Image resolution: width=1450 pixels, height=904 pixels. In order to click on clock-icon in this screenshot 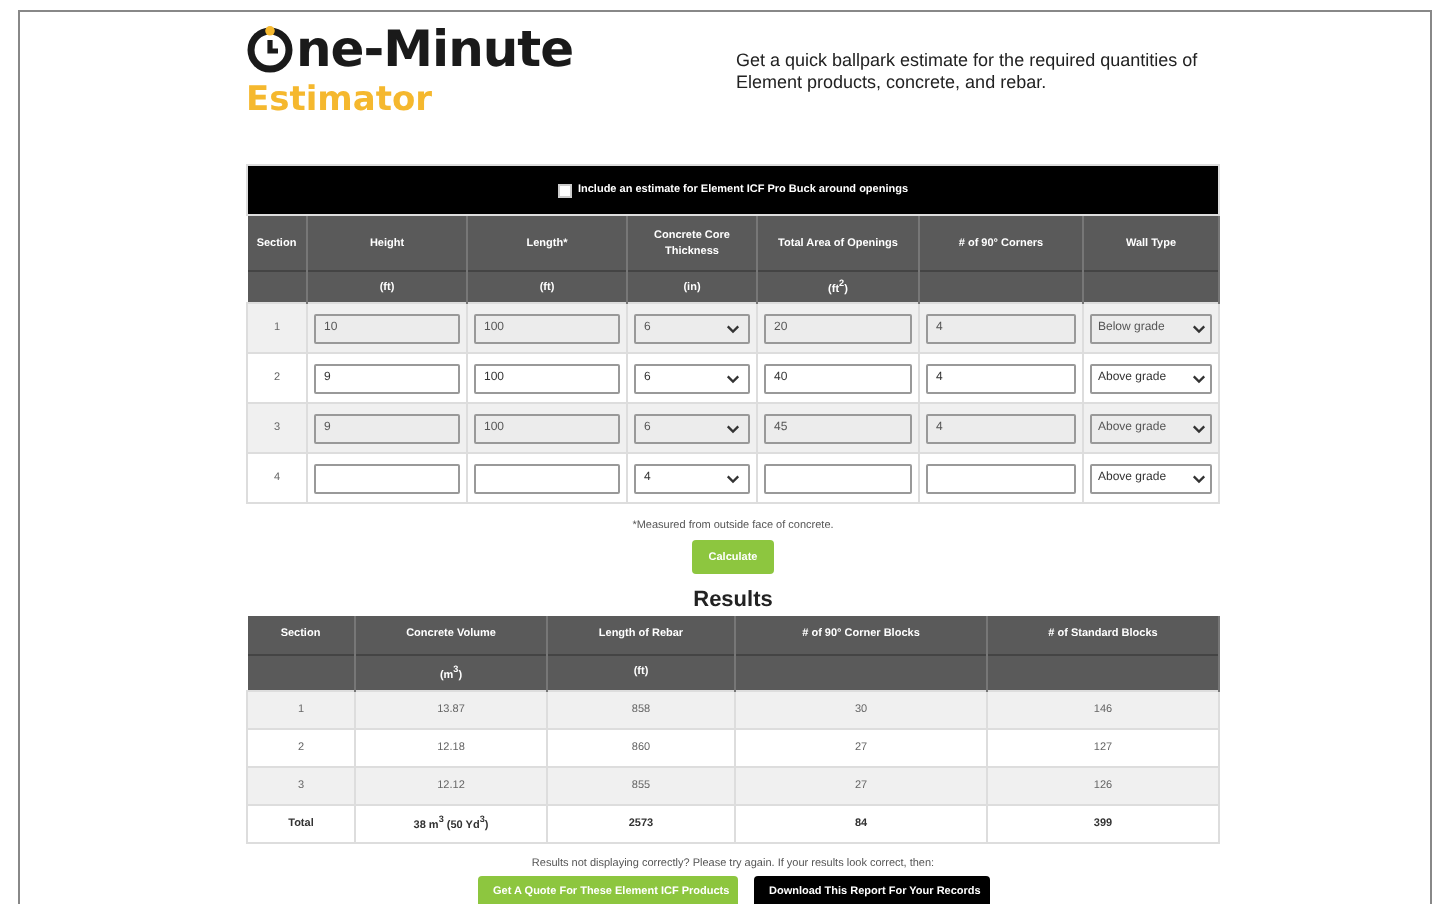, I will do `click(270, 50)`.